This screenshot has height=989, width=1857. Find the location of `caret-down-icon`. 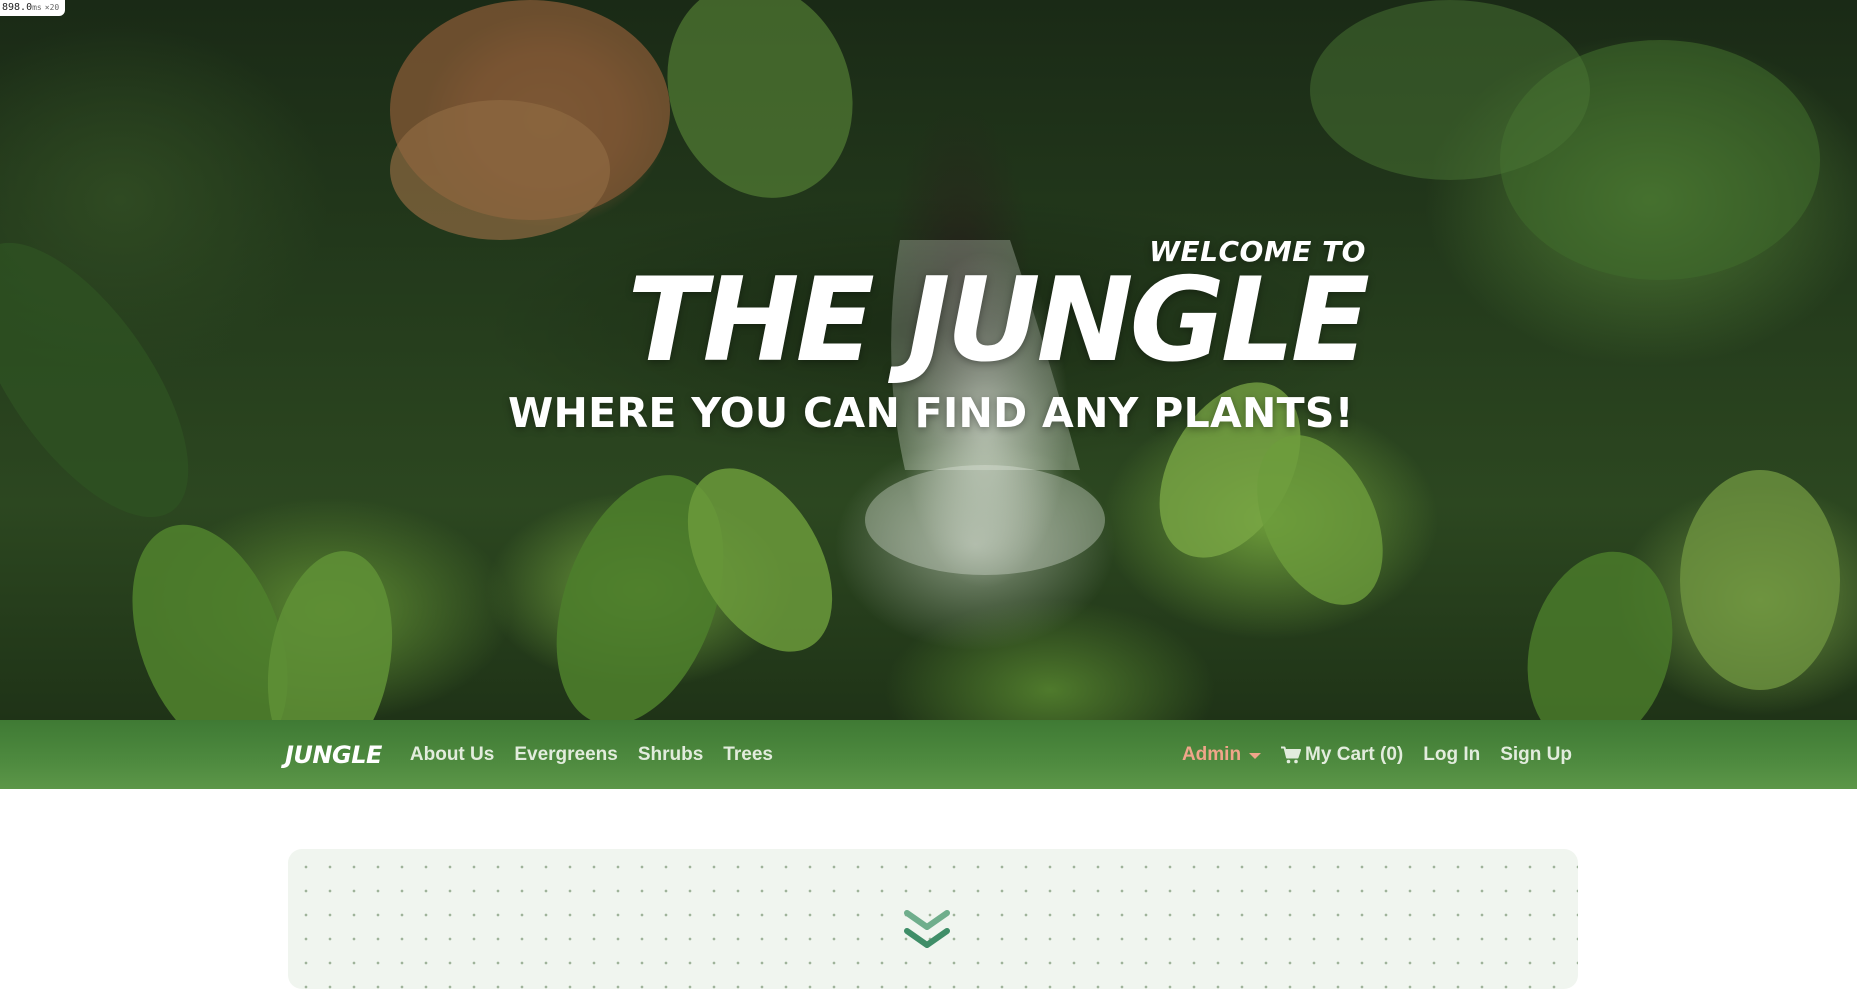

caret-down-icon is located at coordinates (1255, 755).